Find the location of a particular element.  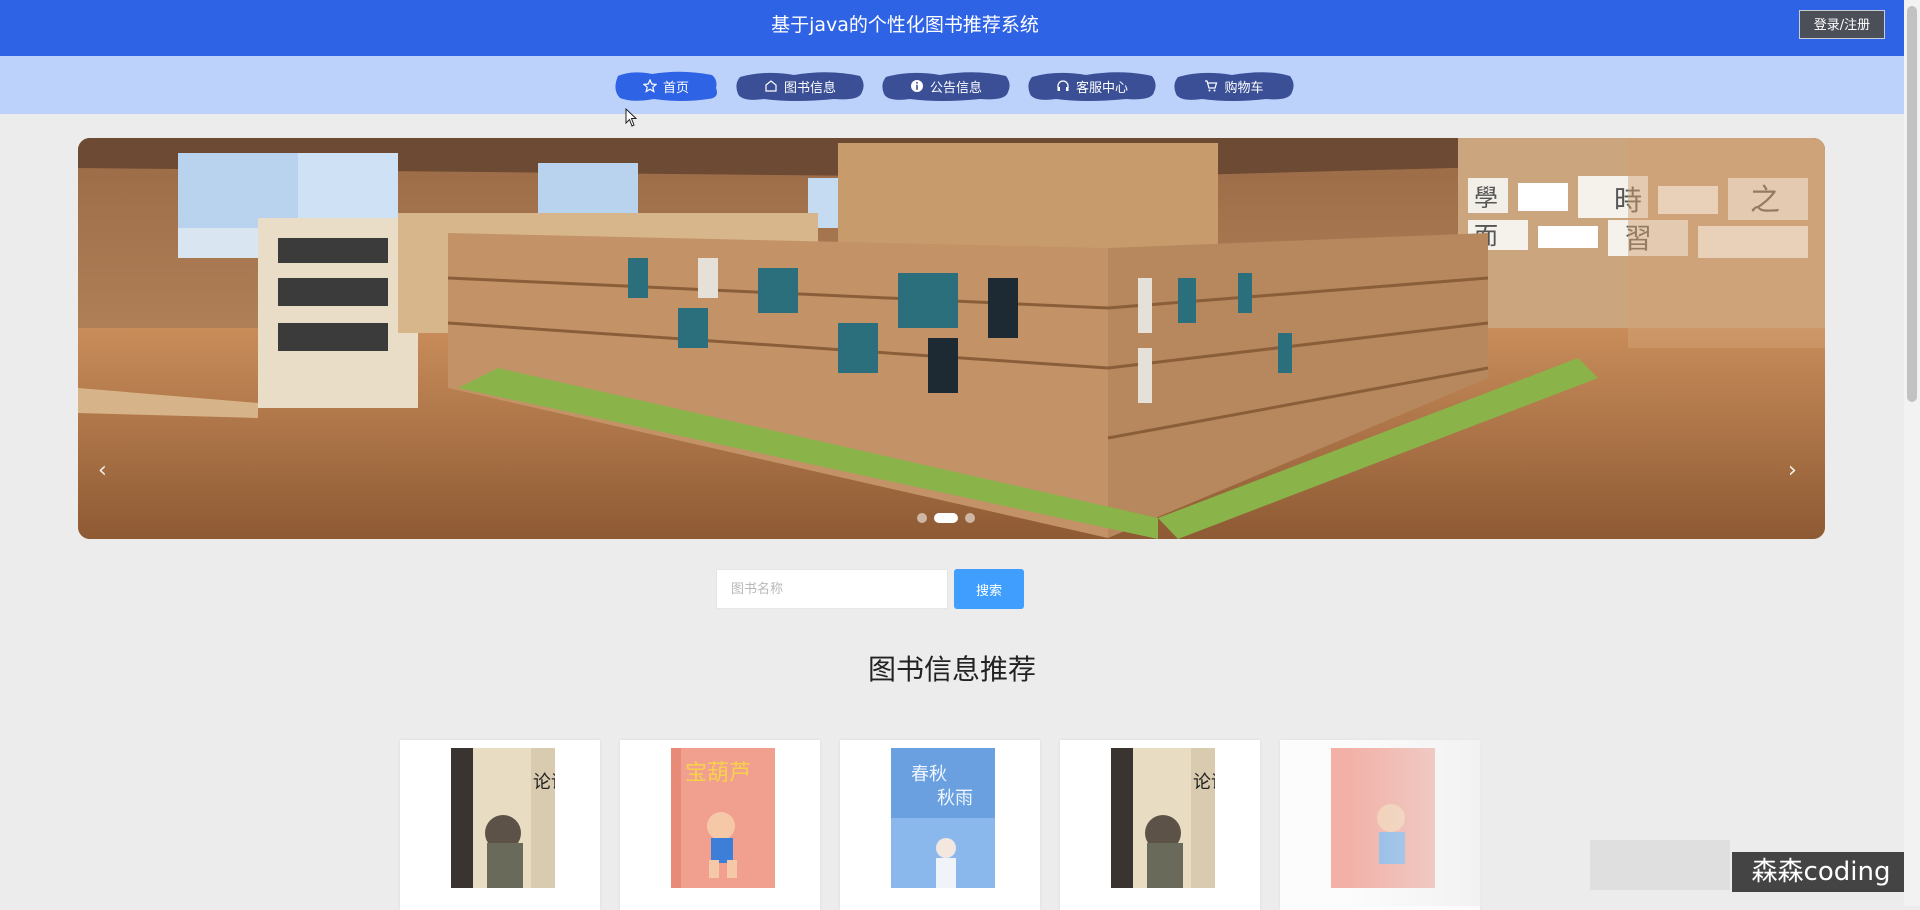

section-title: 图书信息推荐 is located at coordinates (951, 669).